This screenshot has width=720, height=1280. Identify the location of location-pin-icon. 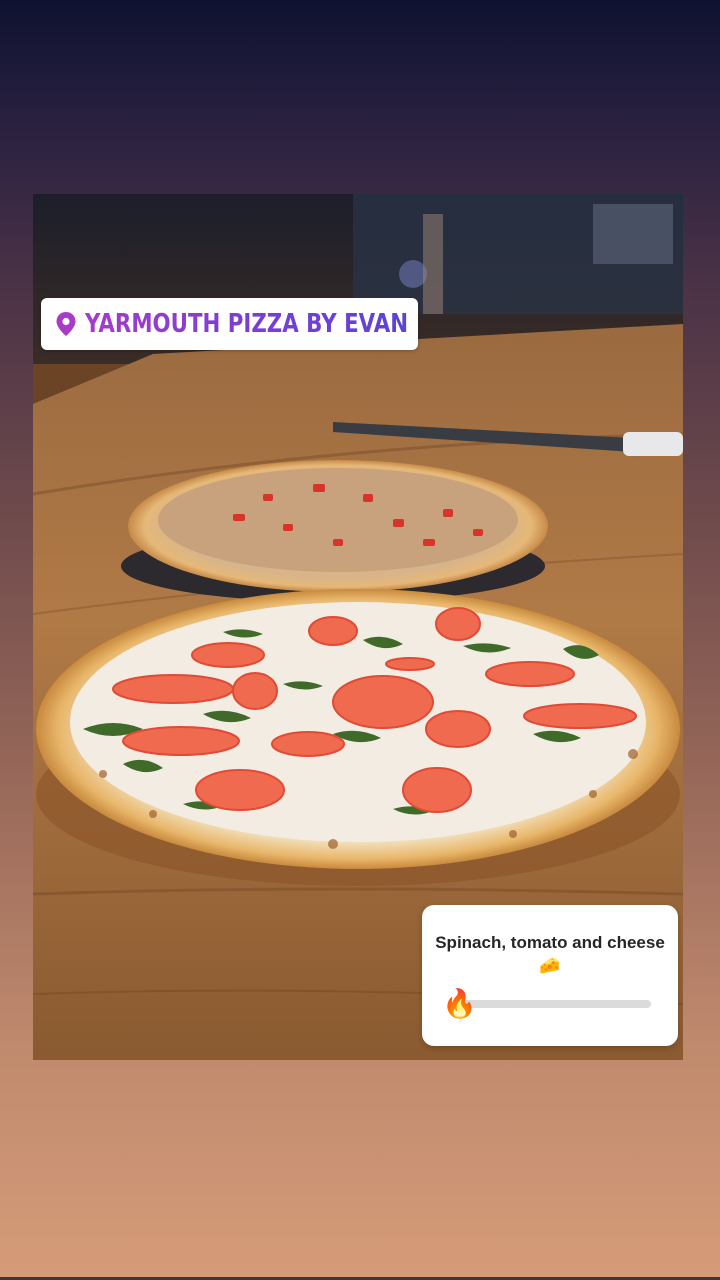
(66, 324).